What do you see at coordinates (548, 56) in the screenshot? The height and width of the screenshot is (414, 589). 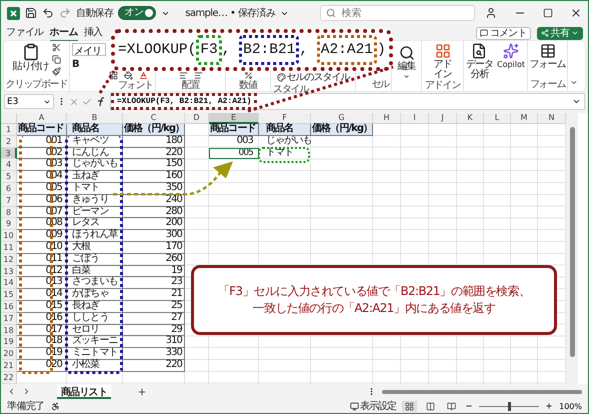 I see `form-button: フォーム` at bounding box center [548, 56].